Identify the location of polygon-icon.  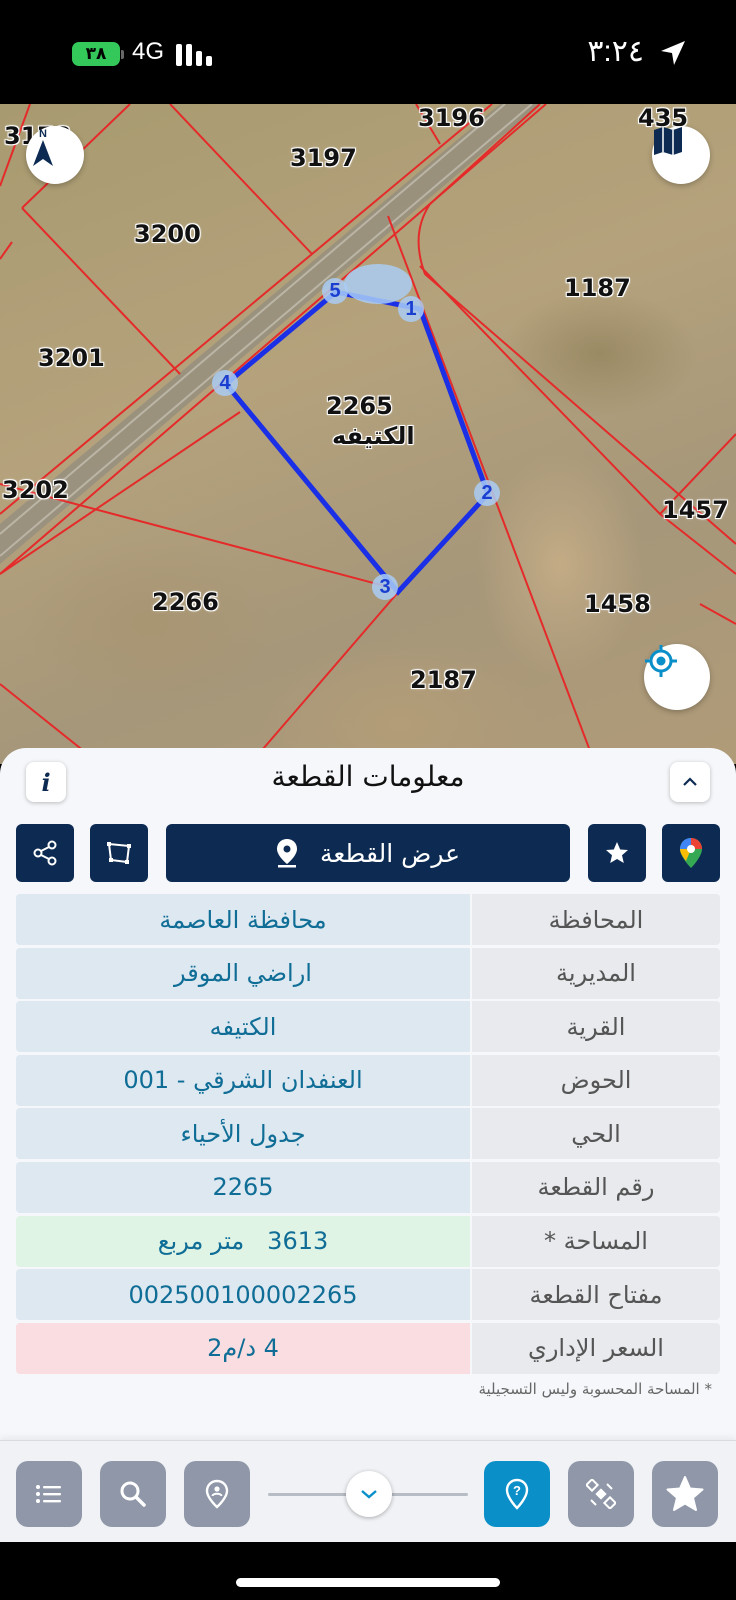
(119, 853).